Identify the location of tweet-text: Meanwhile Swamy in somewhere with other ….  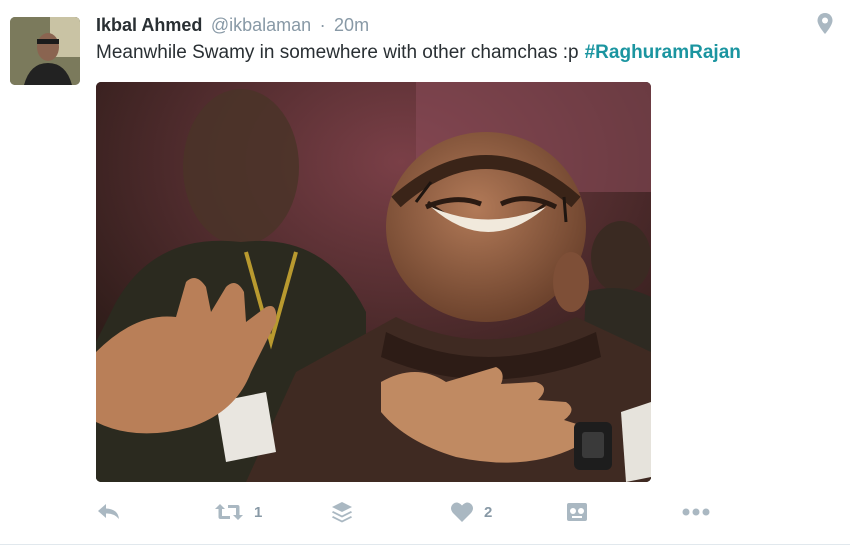
(418, 53).